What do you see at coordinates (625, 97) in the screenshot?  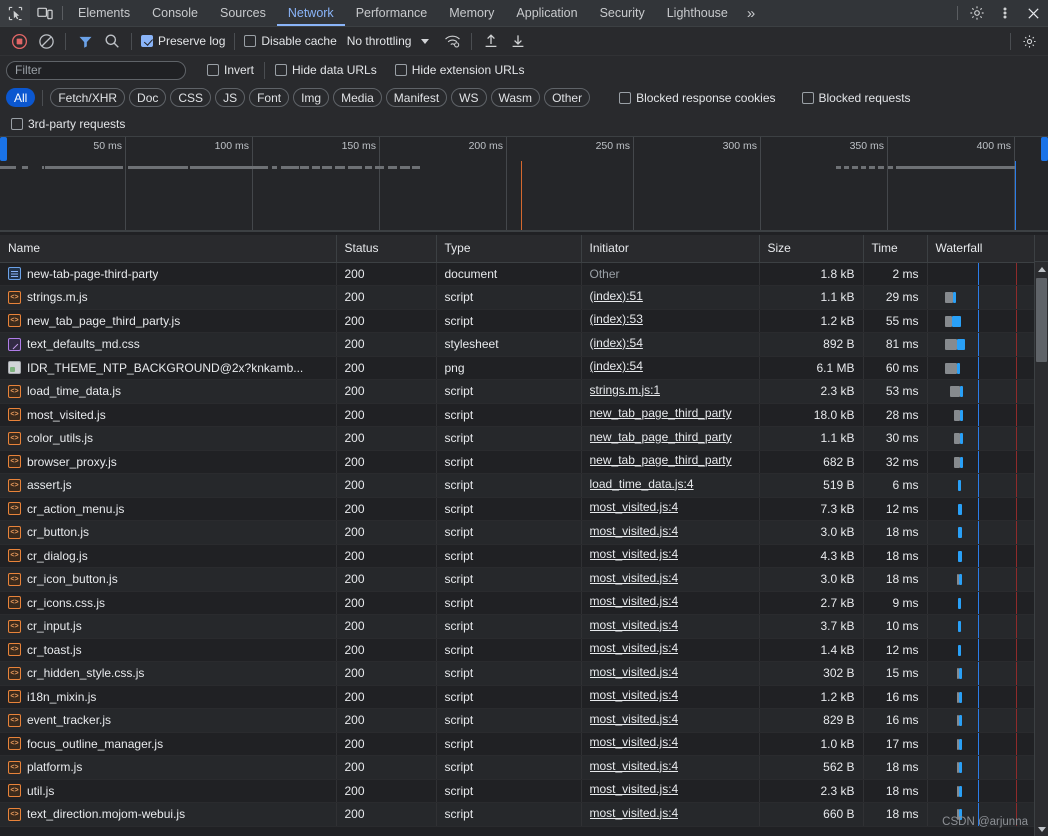 I see `blocked-response-cookies-box` at bounding box center [625, 97].